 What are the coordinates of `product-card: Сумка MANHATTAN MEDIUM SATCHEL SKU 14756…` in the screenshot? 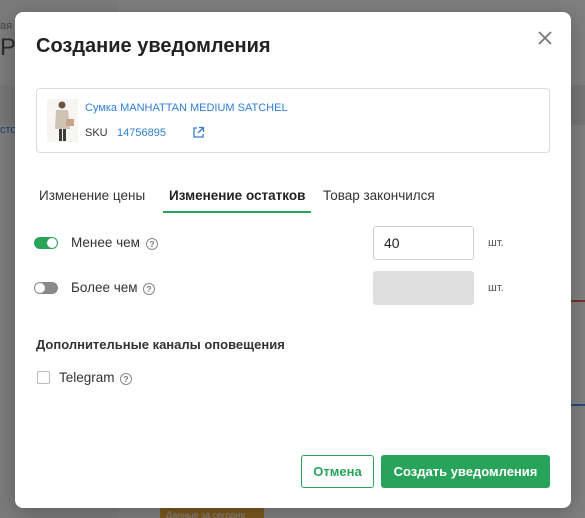 It's located at (293, 120).